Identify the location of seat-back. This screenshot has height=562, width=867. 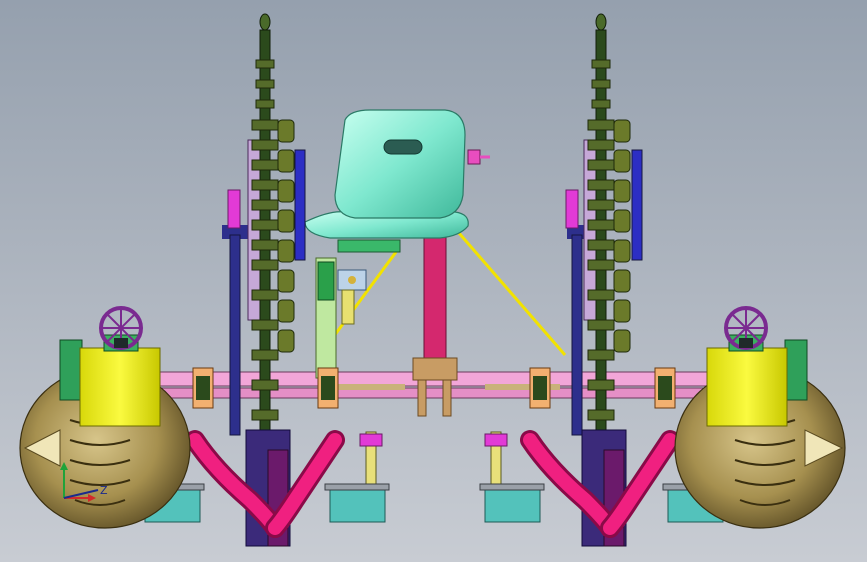
(400, 164).